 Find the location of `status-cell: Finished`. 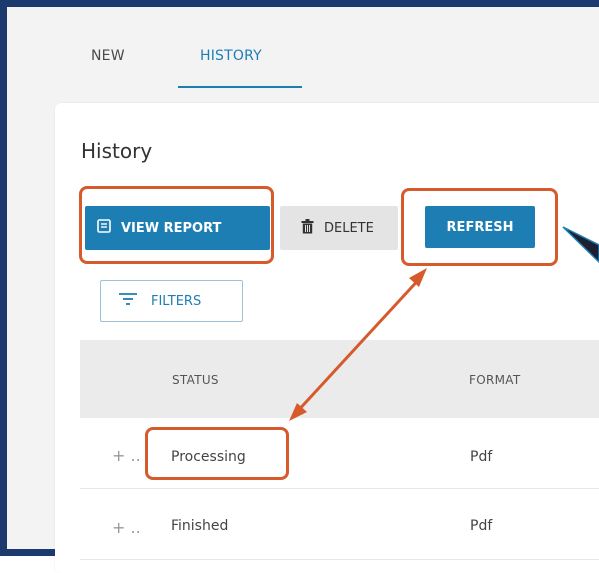

status-cell: Finished is located at coordinates (200, 526).